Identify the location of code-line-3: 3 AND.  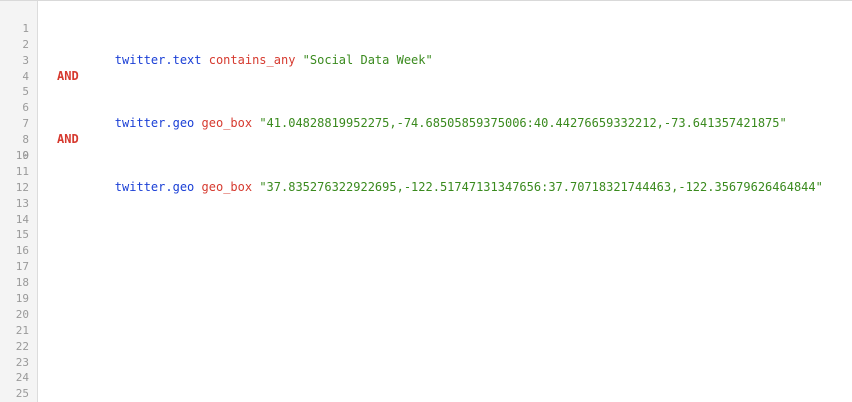
(426, 60).